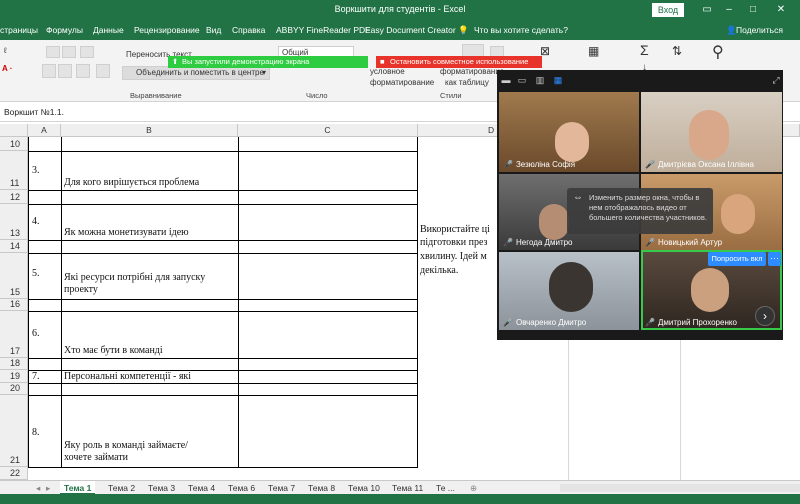 The image size is (800, 504). I want to click on cell-a15: 5., so click(36, 274).